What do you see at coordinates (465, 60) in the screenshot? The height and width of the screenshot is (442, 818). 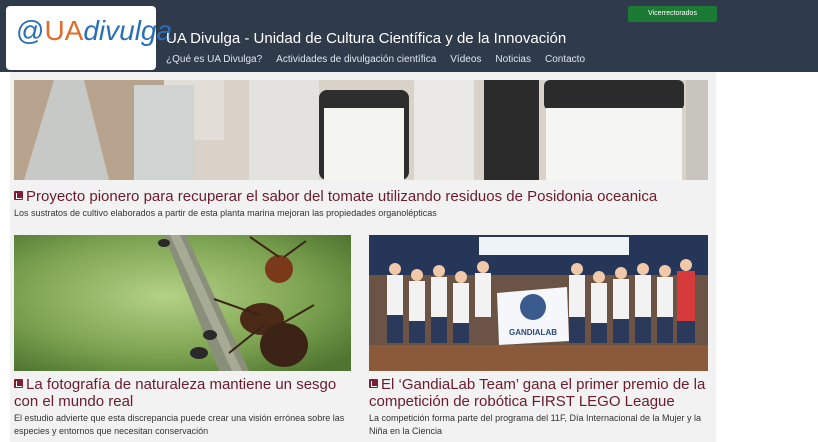 I see `nav-videos: Vídeos` at bounding box center [465, 60].